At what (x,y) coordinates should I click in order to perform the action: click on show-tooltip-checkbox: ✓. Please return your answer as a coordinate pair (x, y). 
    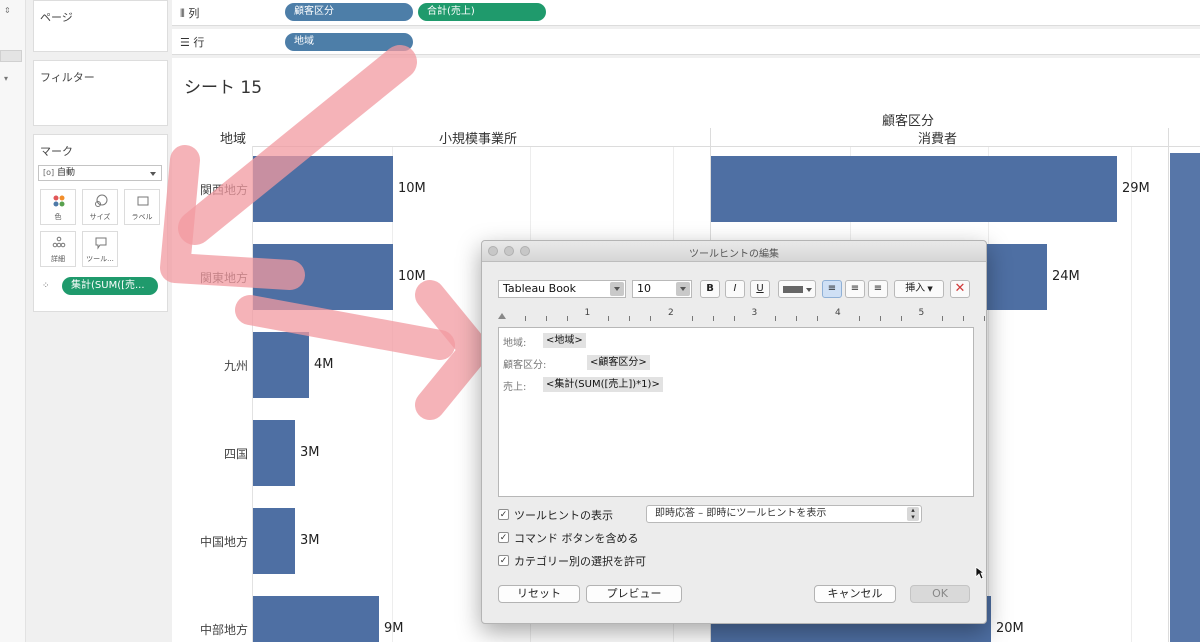
    Looking at the image, I should click on (503, 514).